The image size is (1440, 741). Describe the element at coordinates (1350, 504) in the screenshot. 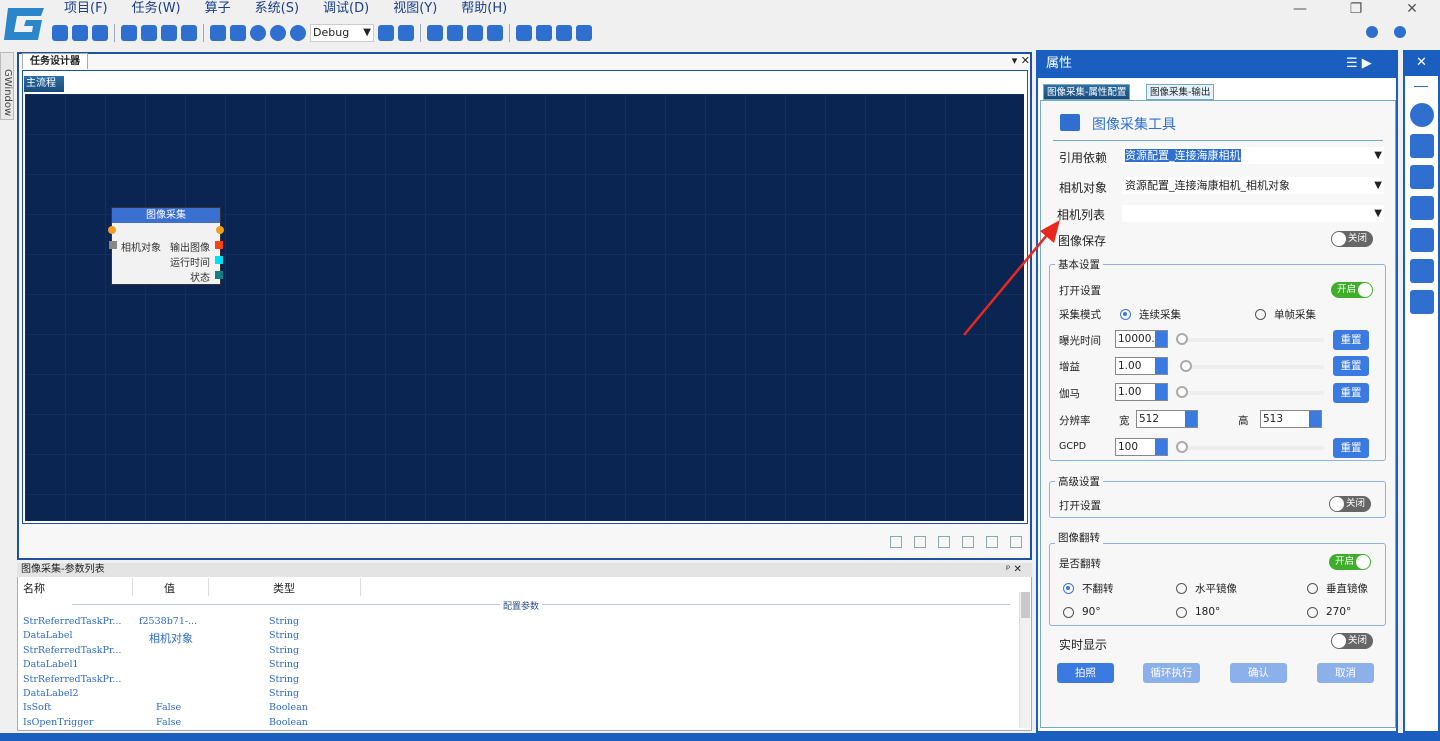

I see `advanced-open-toggle: 关闭` at that location.